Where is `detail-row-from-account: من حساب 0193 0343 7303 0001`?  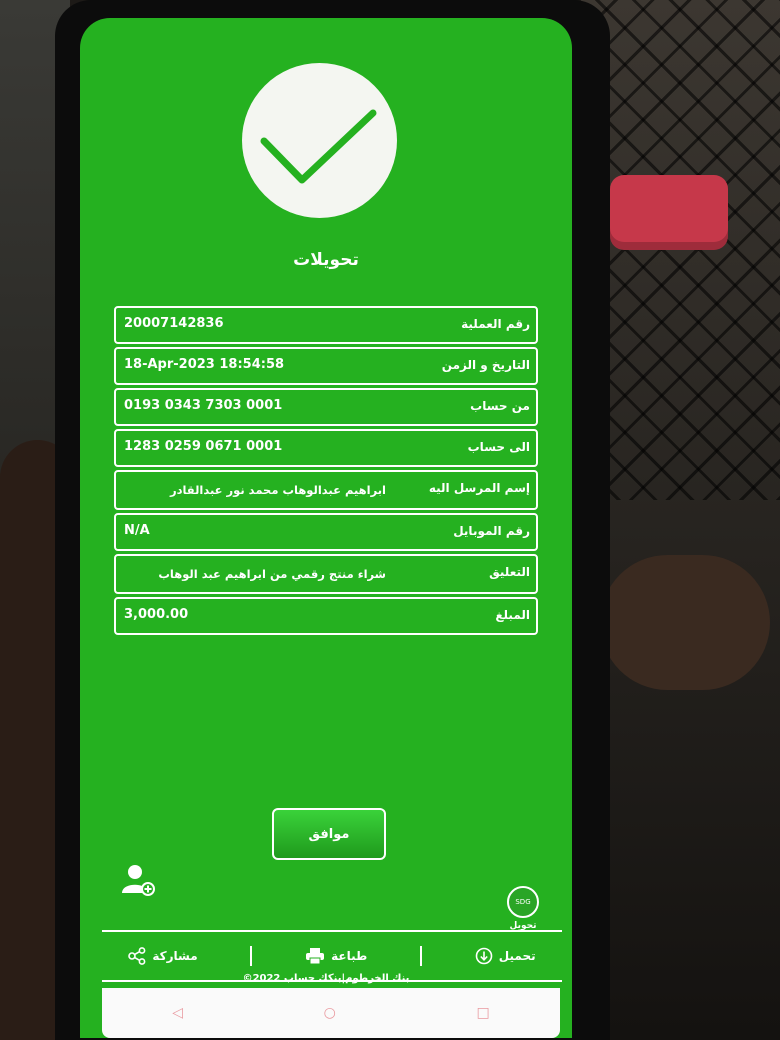
detail-row-from-account: من حساب 0193 0343 7303 0001 is located at coordinates (326, 407).